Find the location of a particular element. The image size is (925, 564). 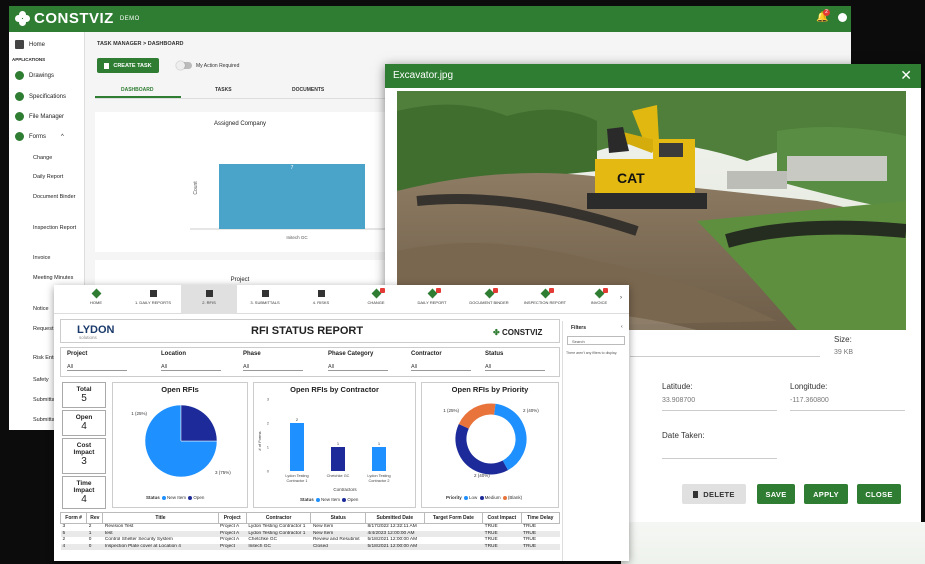

latitude-value: 33.908700 is located at coordinates (678, 400).